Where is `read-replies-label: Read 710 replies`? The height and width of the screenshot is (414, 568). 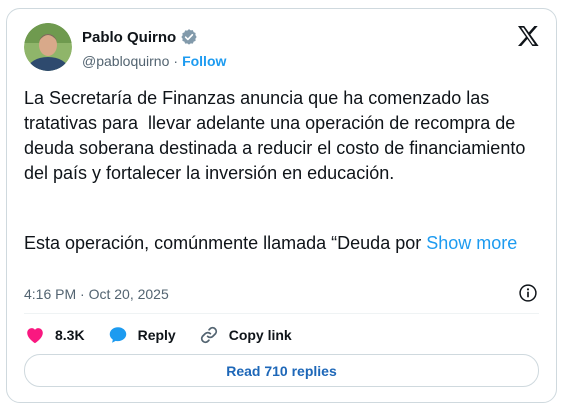 read-replies-label: Read 710 replies is located at coordinates (281, 370).